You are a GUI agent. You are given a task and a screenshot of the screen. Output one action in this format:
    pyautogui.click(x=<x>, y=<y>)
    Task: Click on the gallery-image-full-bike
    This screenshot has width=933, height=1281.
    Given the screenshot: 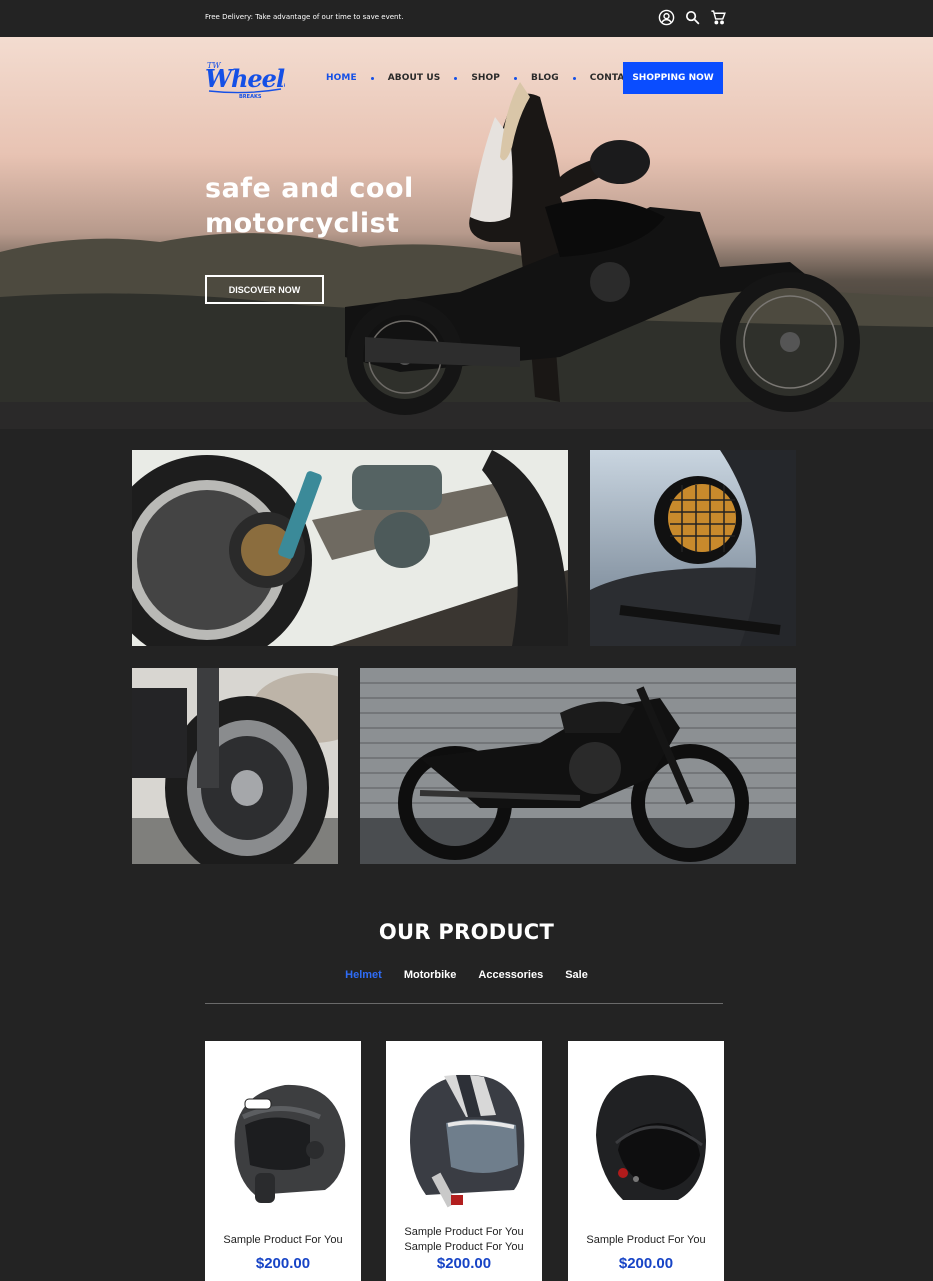 What is the action you would take?
    pyautogui.click(x=578, y=766)
    